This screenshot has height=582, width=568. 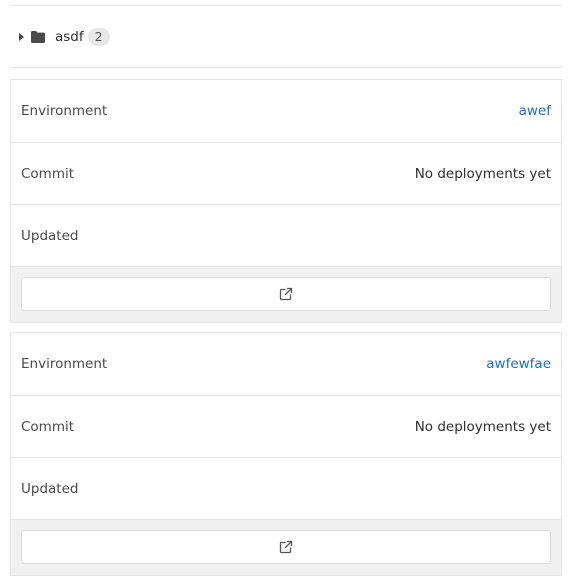 I want to click on environment-name-link: awef, so click(x=535, y=111).